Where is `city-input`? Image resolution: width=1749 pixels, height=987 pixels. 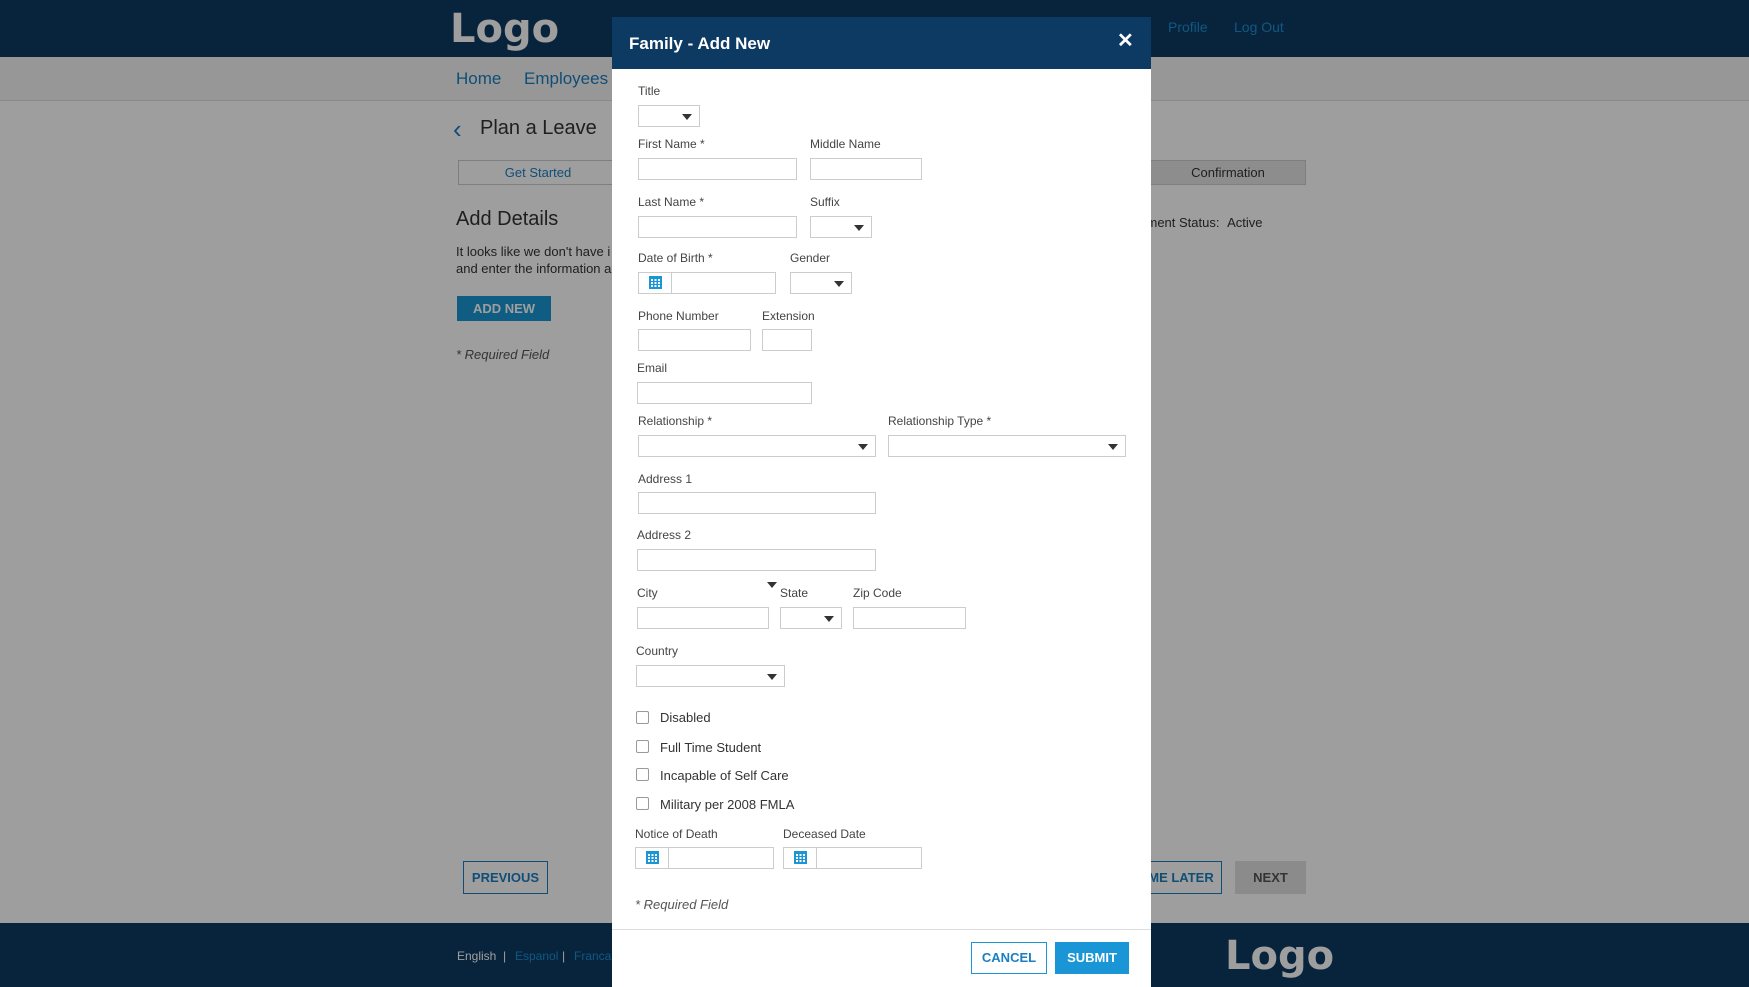 city-input is located at coordinates (703, 618).